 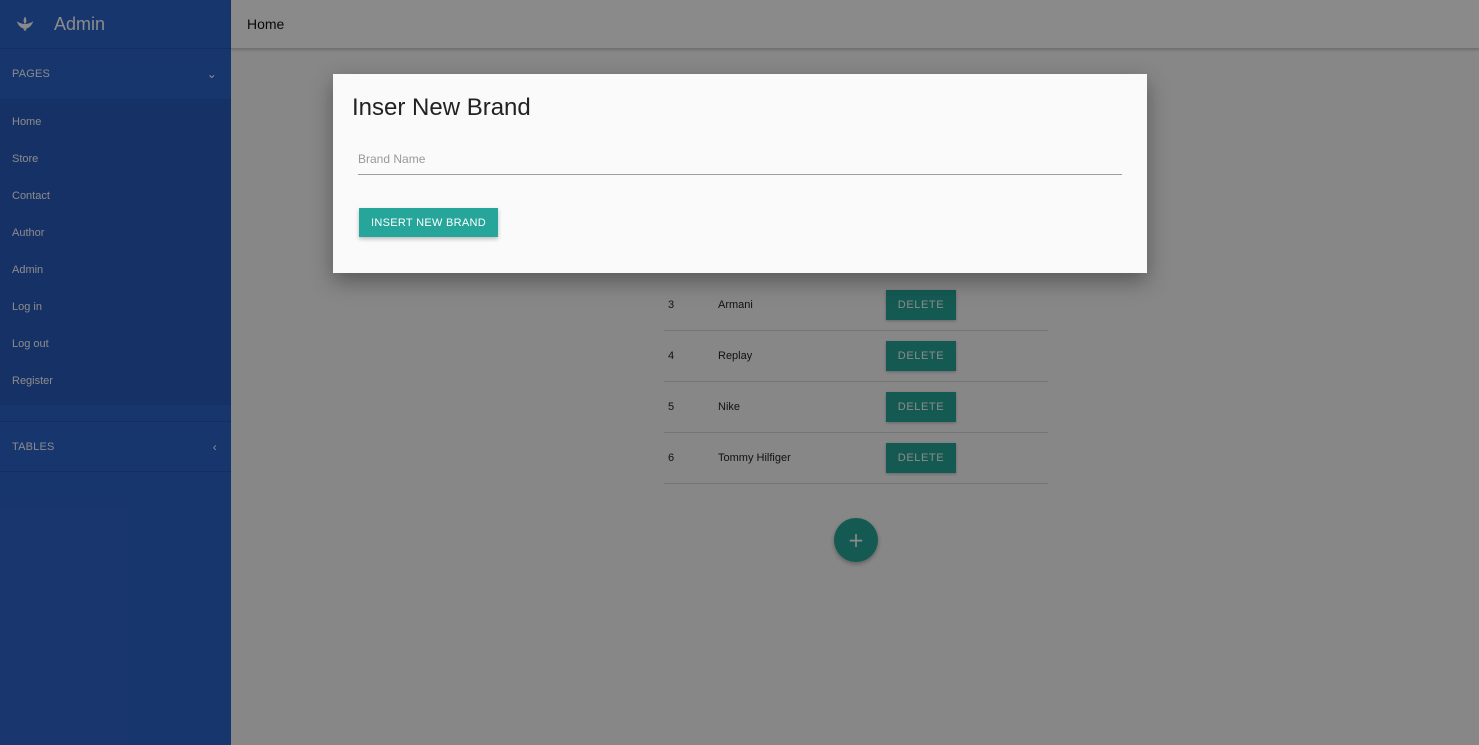 What do you see at coordinates (441, 107) in the screenshot?
I see `modal-title: Inser New Brand` at bounding box center [441, 107].